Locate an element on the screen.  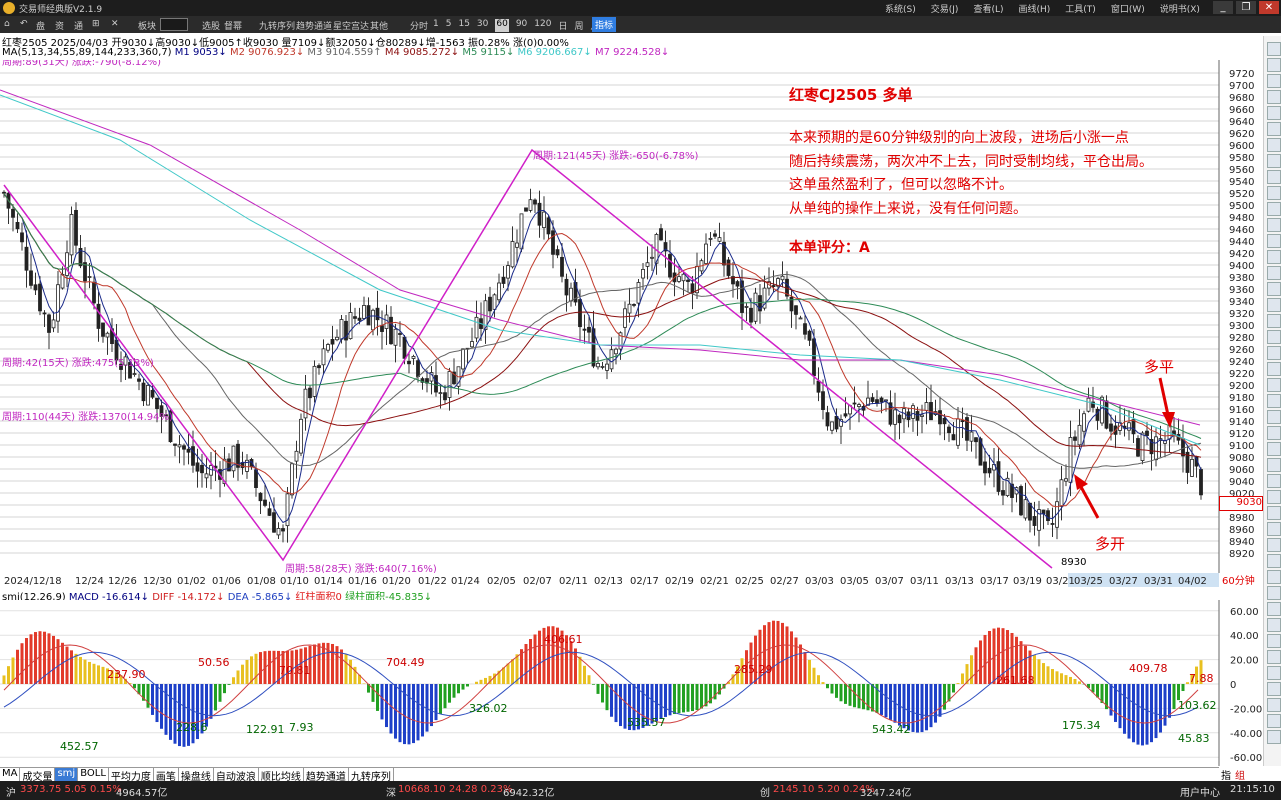
period-日: 日 is located at coordinates (562, 25).